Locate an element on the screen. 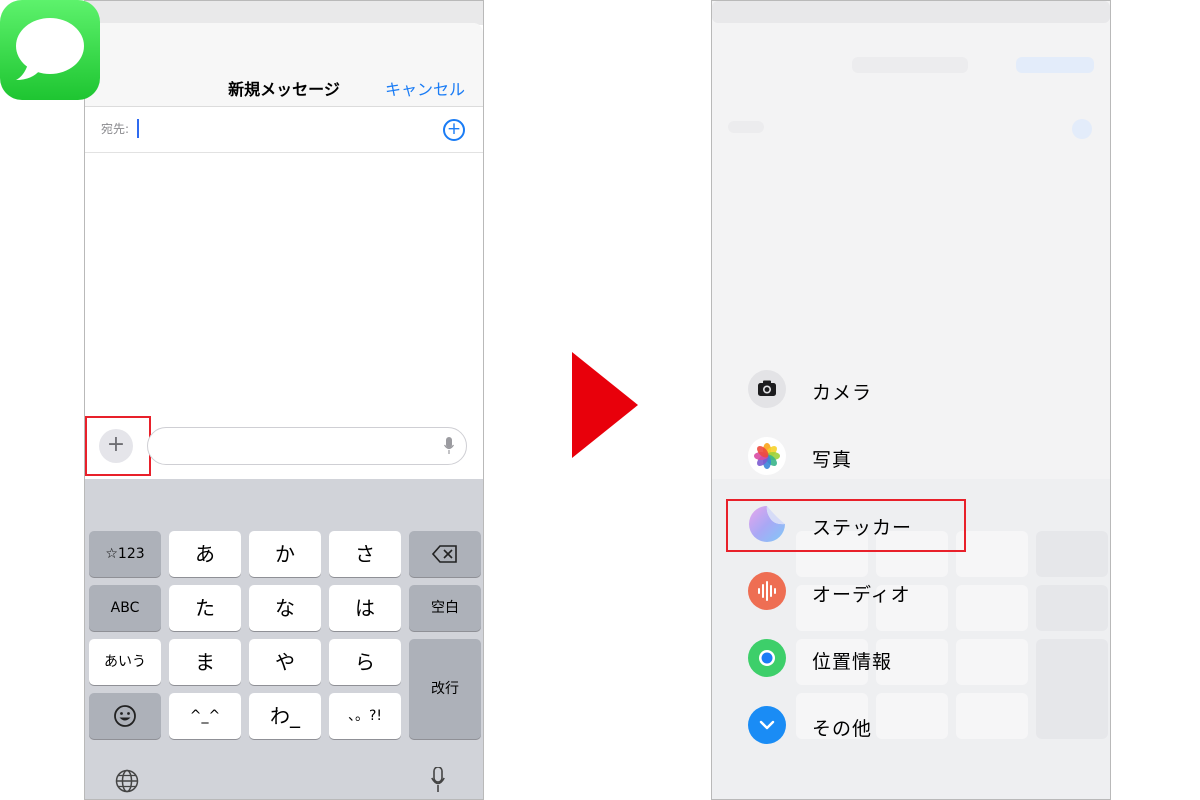 This screenshot has width=1200, height=800. blurred-title is located at coordinates (910, 65).